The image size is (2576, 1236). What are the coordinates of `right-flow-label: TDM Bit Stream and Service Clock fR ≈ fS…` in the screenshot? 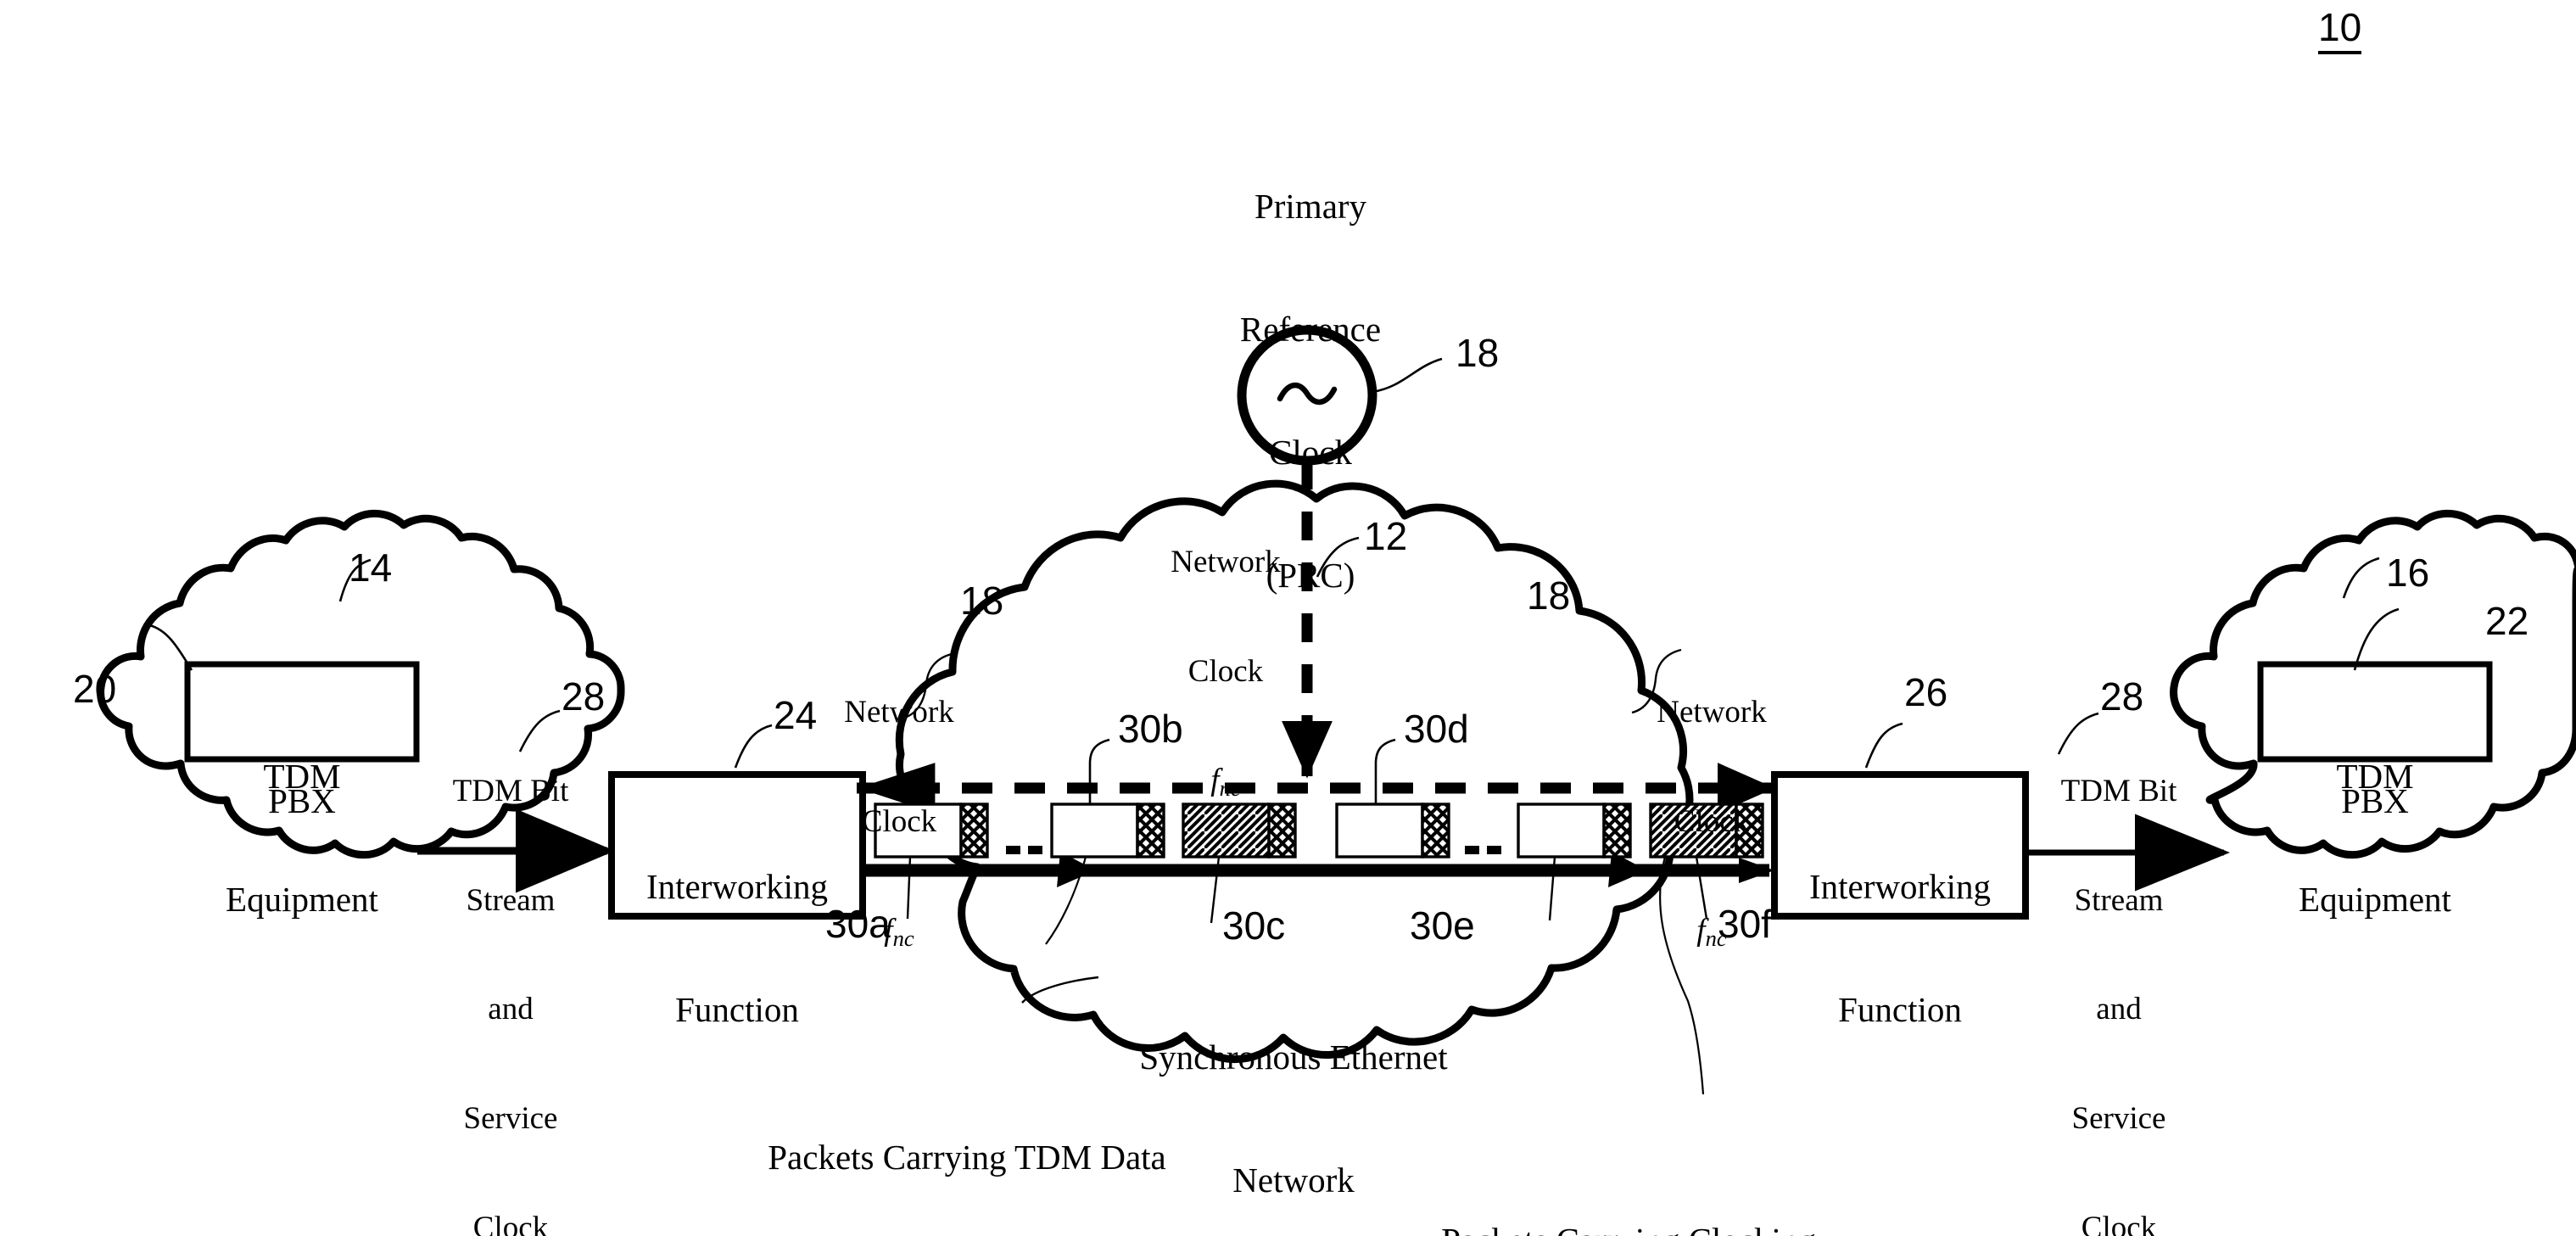 It's located at (2119, 968).